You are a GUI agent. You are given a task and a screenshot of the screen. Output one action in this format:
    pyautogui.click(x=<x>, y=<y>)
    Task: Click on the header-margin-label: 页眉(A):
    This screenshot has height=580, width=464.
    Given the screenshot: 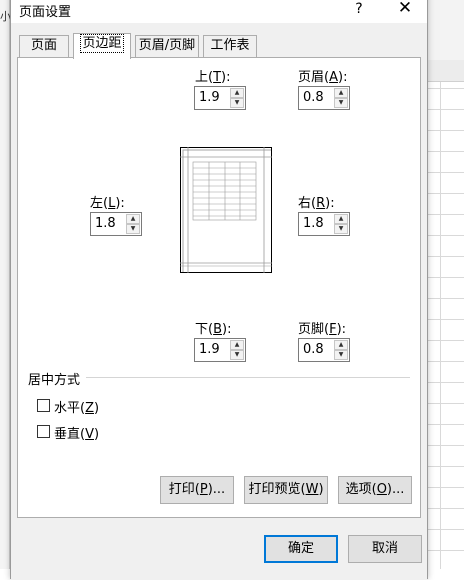 What is the action you would take?
    pyautogui.click(x=323, y=77)
    